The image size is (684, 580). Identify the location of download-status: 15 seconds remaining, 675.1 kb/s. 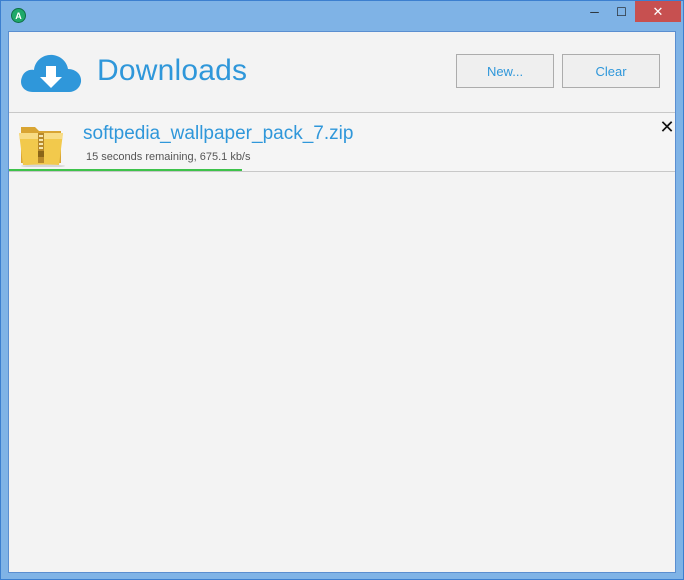
(168, 157).